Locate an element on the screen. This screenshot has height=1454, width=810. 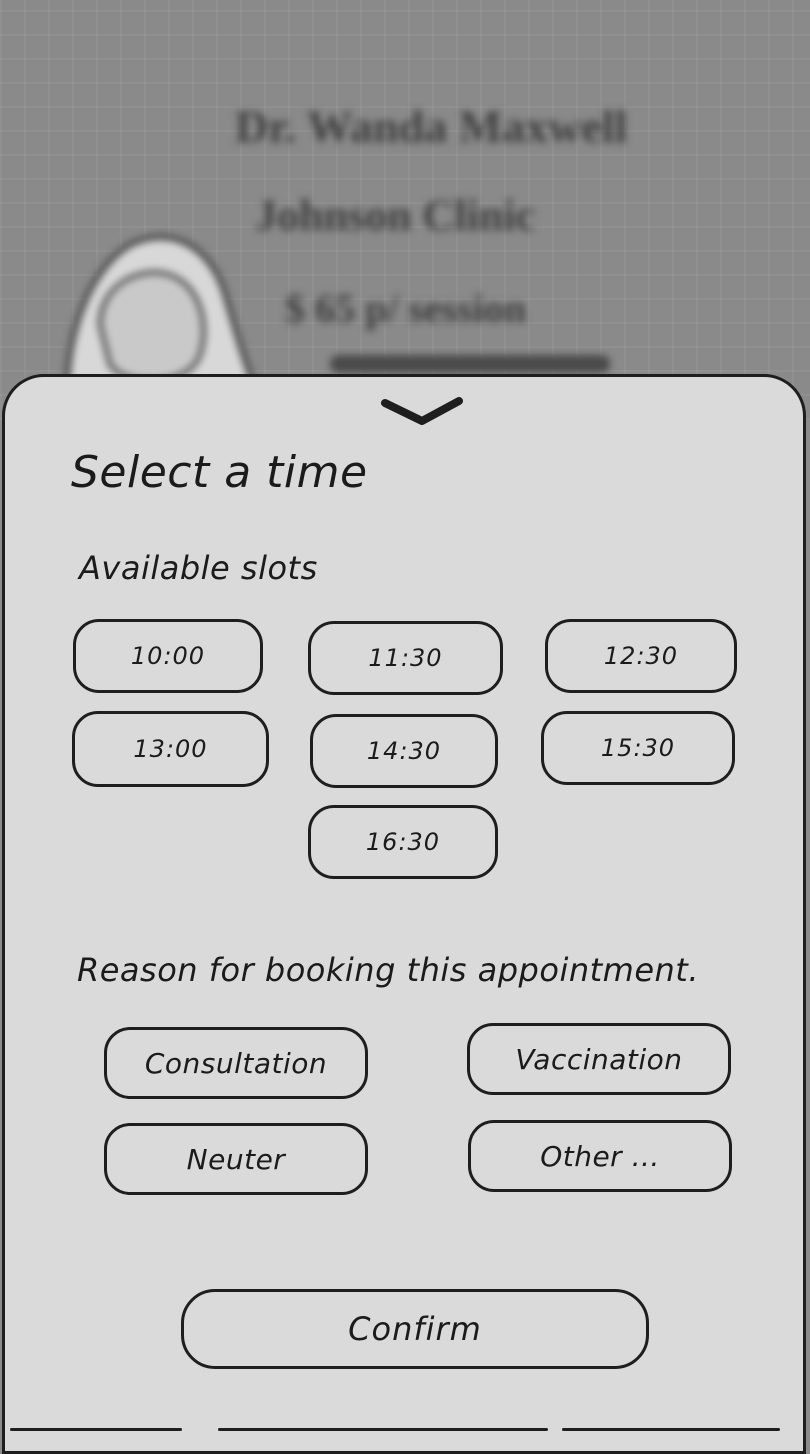
slot-button-1630: 16:30 is located at coordinates (403, 842).